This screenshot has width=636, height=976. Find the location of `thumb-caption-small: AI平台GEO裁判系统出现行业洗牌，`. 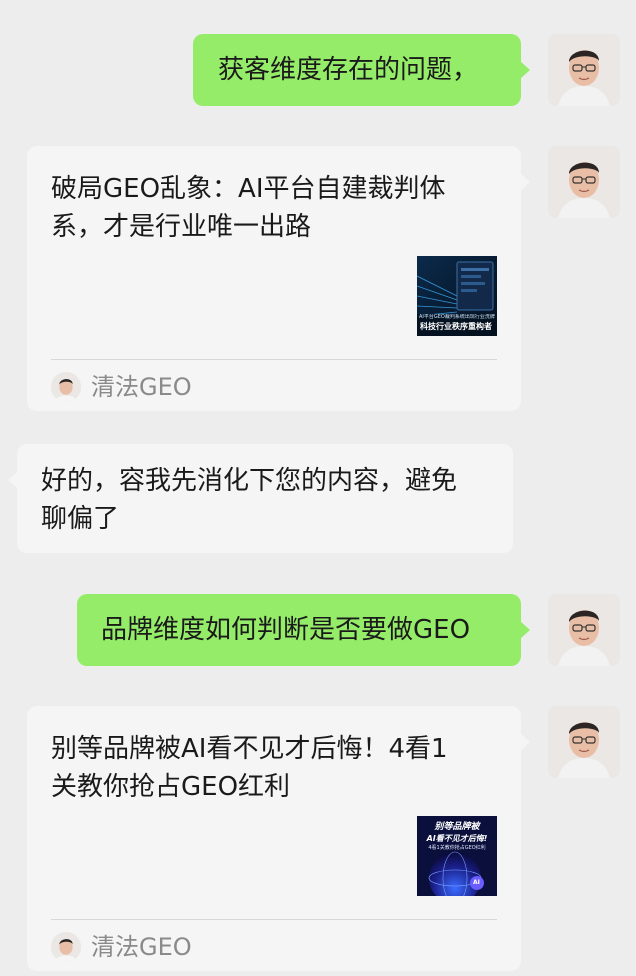

thumb-caption-small: AI平台GEO裁判系统出现行业洗牌， is located at coordinates (457, 317).